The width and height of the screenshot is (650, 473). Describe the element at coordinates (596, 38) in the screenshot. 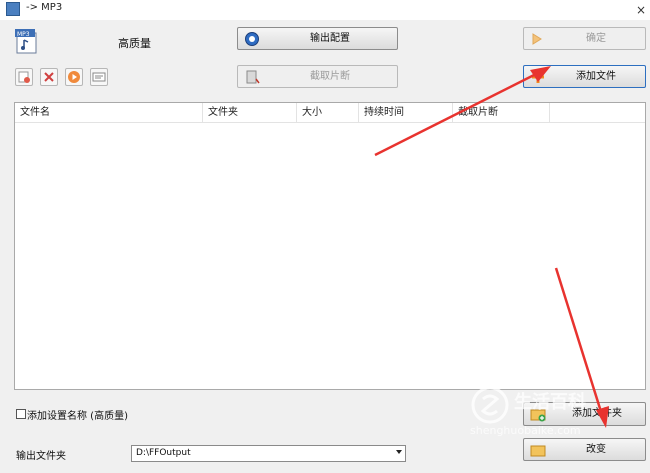

I see `confirm-label: 确定` at that location.